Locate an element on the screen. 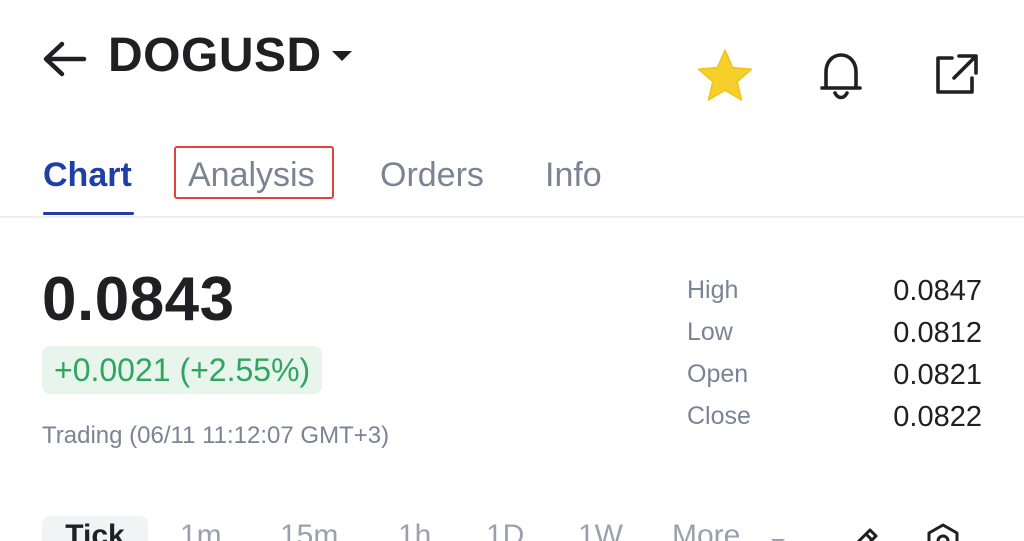  active-tab-indicator is located at coordinates (88, 213).